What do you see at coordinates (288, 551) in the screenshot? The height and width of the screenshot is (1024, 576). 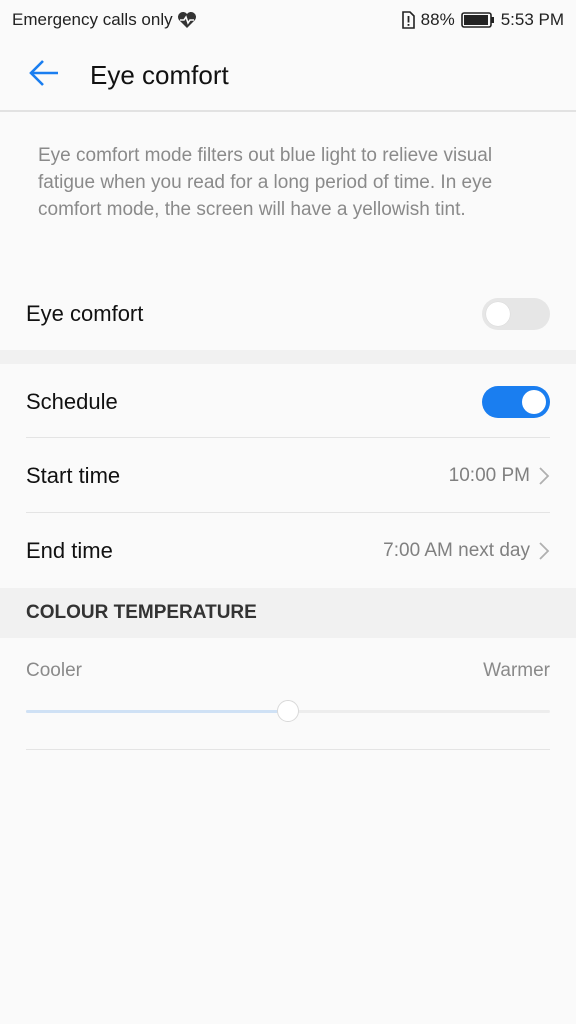 I see `end-time-row: End time 7:00 AM next day` at bounding box center [288, 551].